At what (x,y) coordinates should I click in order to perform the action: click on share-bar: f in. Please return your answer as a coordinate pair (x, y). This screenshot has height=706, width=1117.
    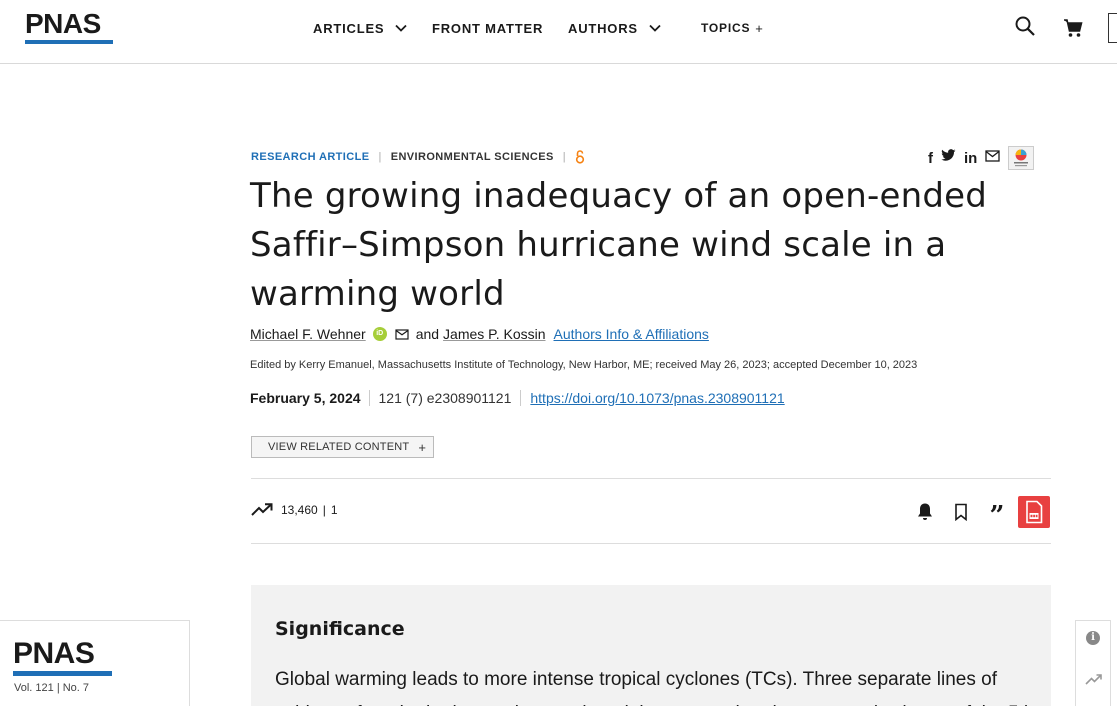
    Looking at the image, I should click on (985, 158).